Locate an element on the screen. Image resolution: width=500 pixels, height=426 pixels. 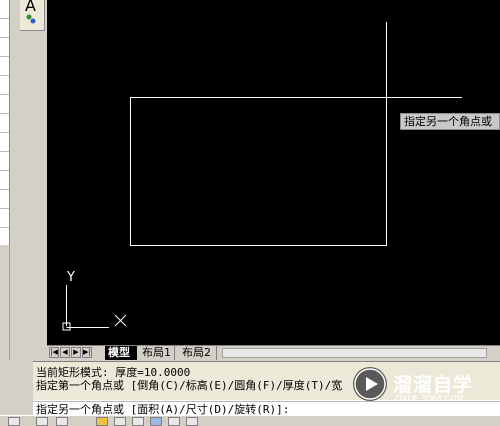
play-icon is located at coordinates (370, 384).